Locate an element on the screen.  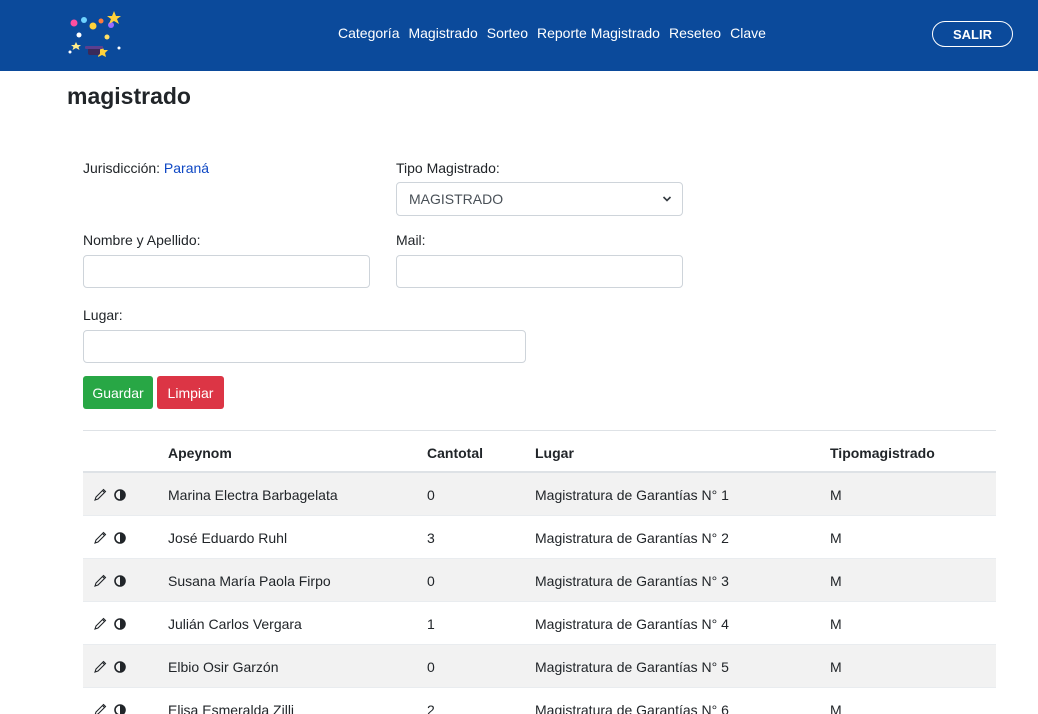
mail-input is located at coordinates (539, 271).